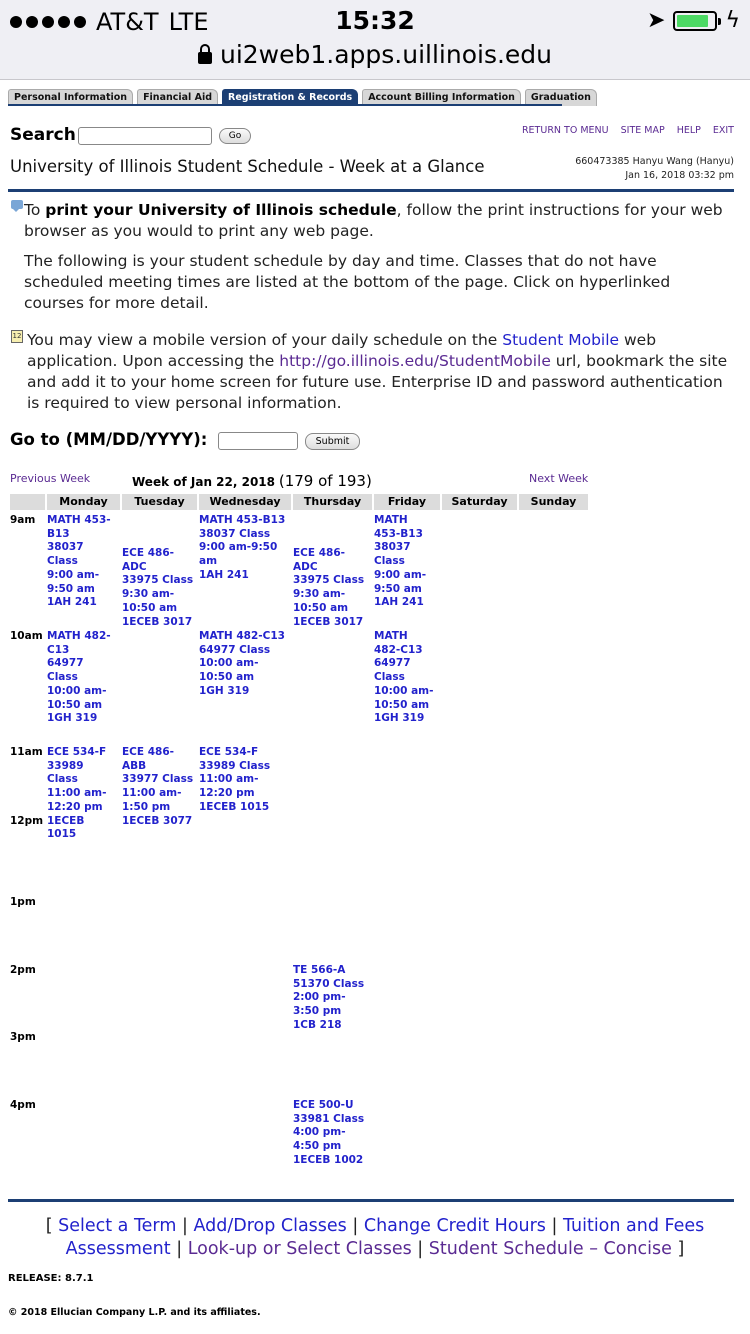 This screenshot has width=750, height=1334. What do you see at coordinates (415, 361) in the screenshot?
I see `student-mobile-url-link: http://go.illinois.edu/StudentMobile` at bounding box center [415, 361].